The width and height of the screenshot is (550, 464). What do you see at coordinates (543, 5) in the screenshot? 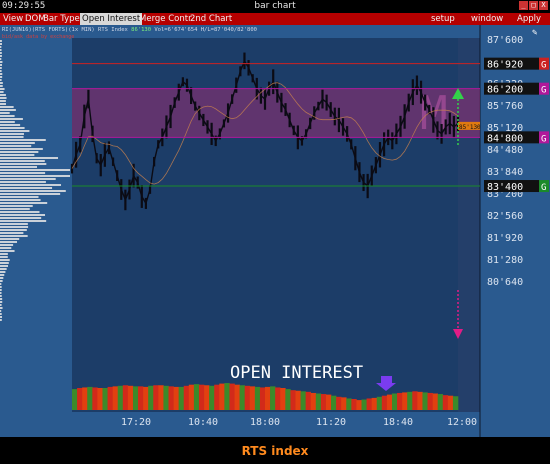
I see `close-button: X` at bounding box center [543, 5].